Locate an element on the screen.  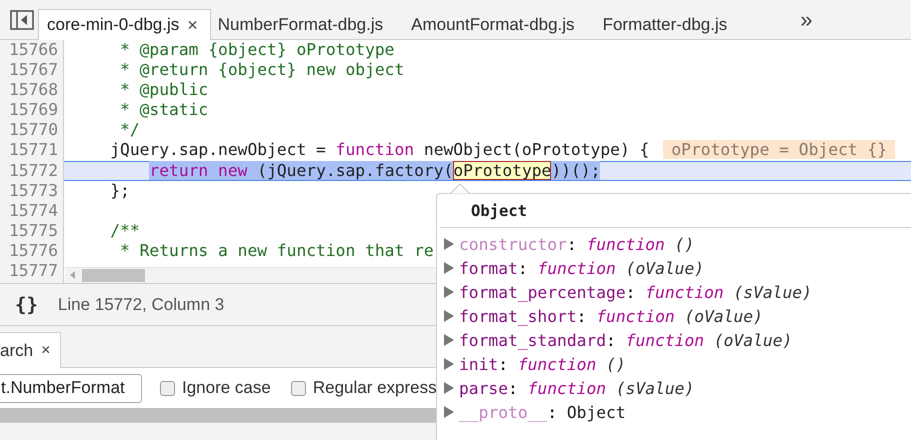
cursor-position: Line 15772, Column 3 is located at coordinates (141, 304).